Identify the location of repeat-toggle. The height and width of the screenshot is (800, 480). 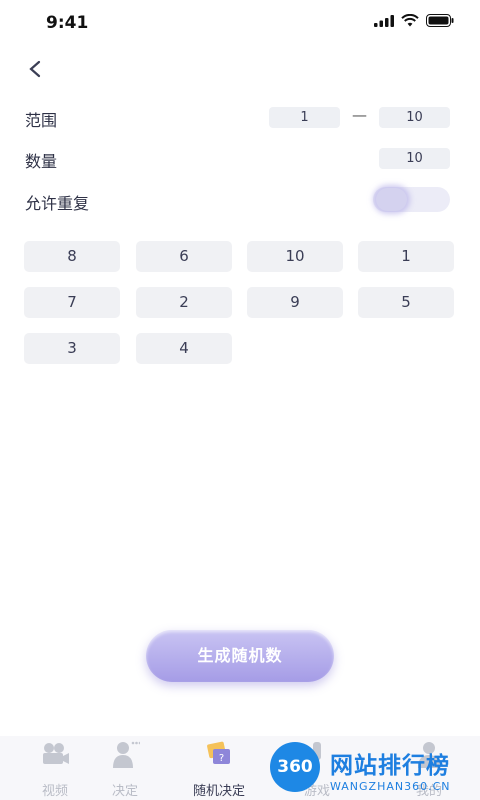
(411, 199).